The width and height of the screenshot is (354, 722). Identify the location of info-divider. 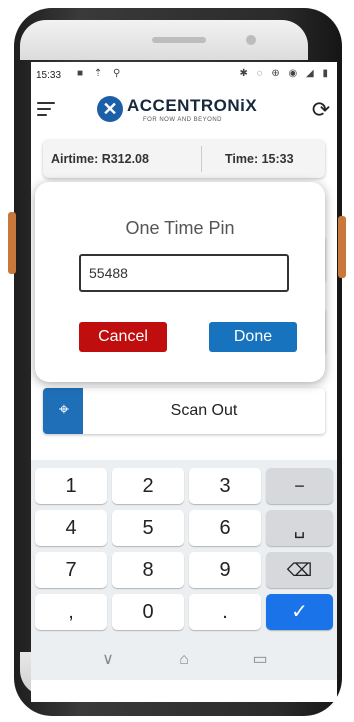
(201, 159).